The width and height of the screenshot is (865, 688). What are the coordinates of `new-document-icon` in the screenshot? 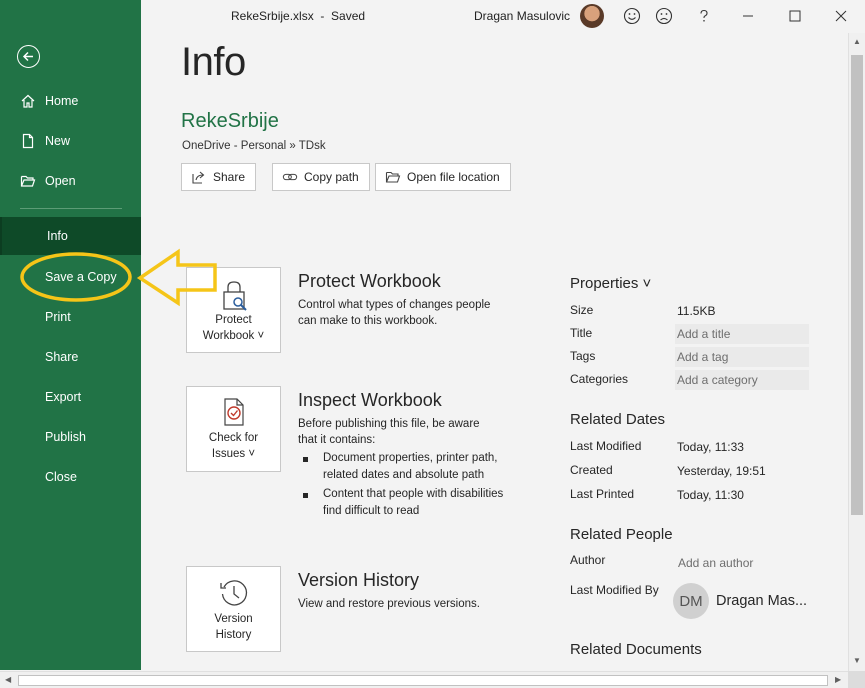 It's located at (28, 141).